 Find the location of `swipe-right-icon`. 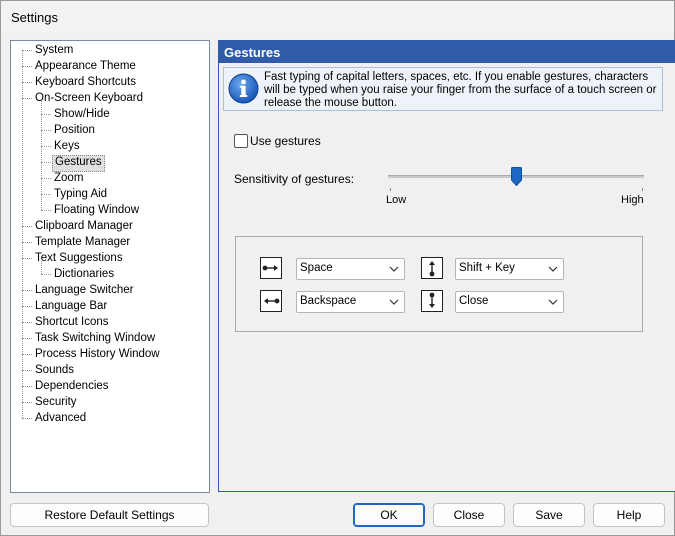

swipe-right-icon is located at coordinates (271, 268).